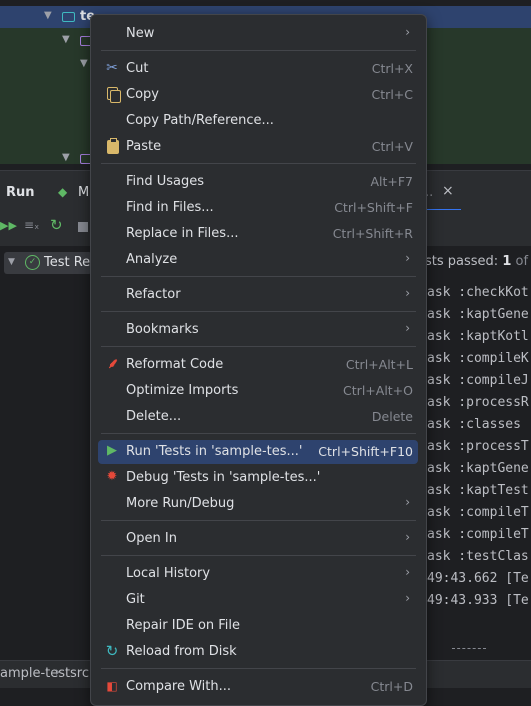 The image size is (531, 706). I want to click on folder-icon, so click(68, 17).